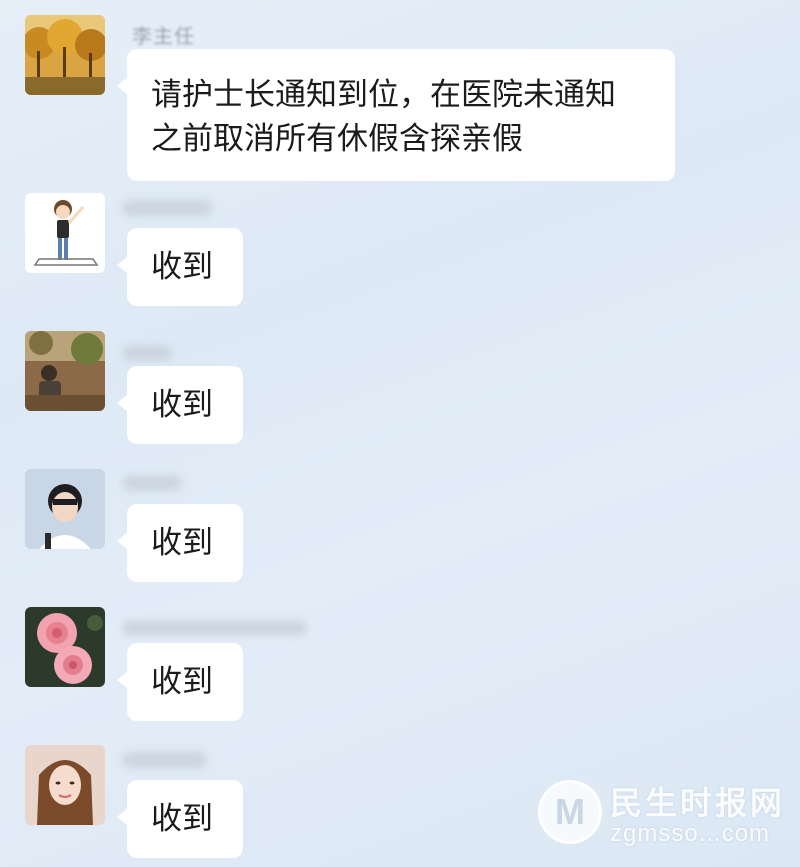 This screenshot has width=800, height=867. I want to click on autumn-trees-avatar-icon, so click(65, 55).